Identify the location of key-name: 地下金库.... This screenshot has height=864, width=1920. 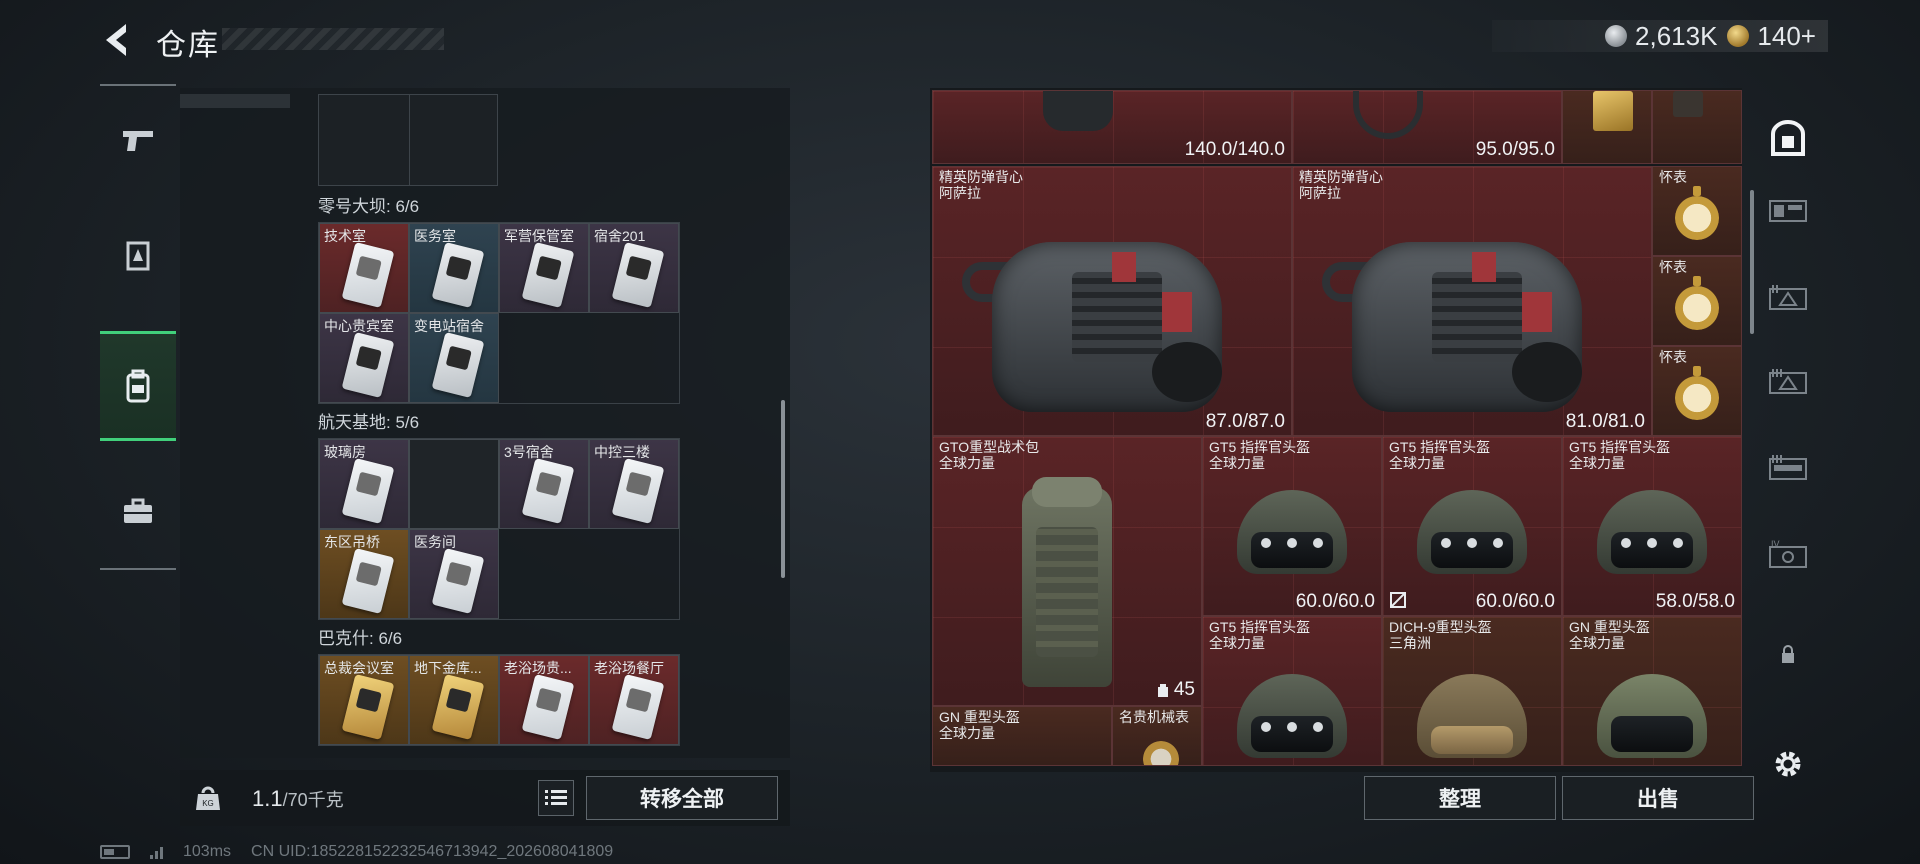
(448, 668).